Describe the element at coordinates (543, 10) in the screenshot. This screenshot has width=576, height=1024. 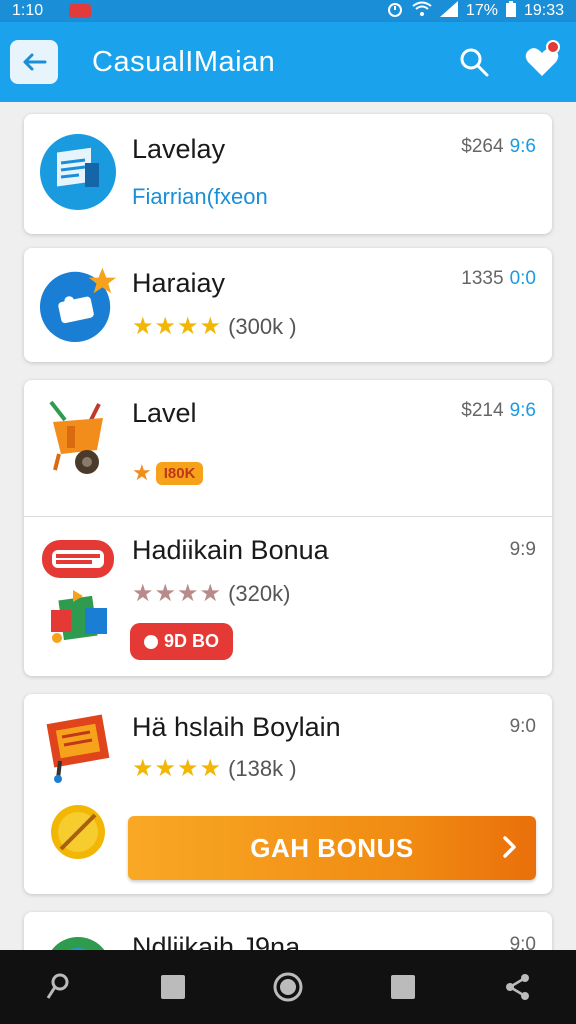
I see `status-time-right: 19:33` at that location.